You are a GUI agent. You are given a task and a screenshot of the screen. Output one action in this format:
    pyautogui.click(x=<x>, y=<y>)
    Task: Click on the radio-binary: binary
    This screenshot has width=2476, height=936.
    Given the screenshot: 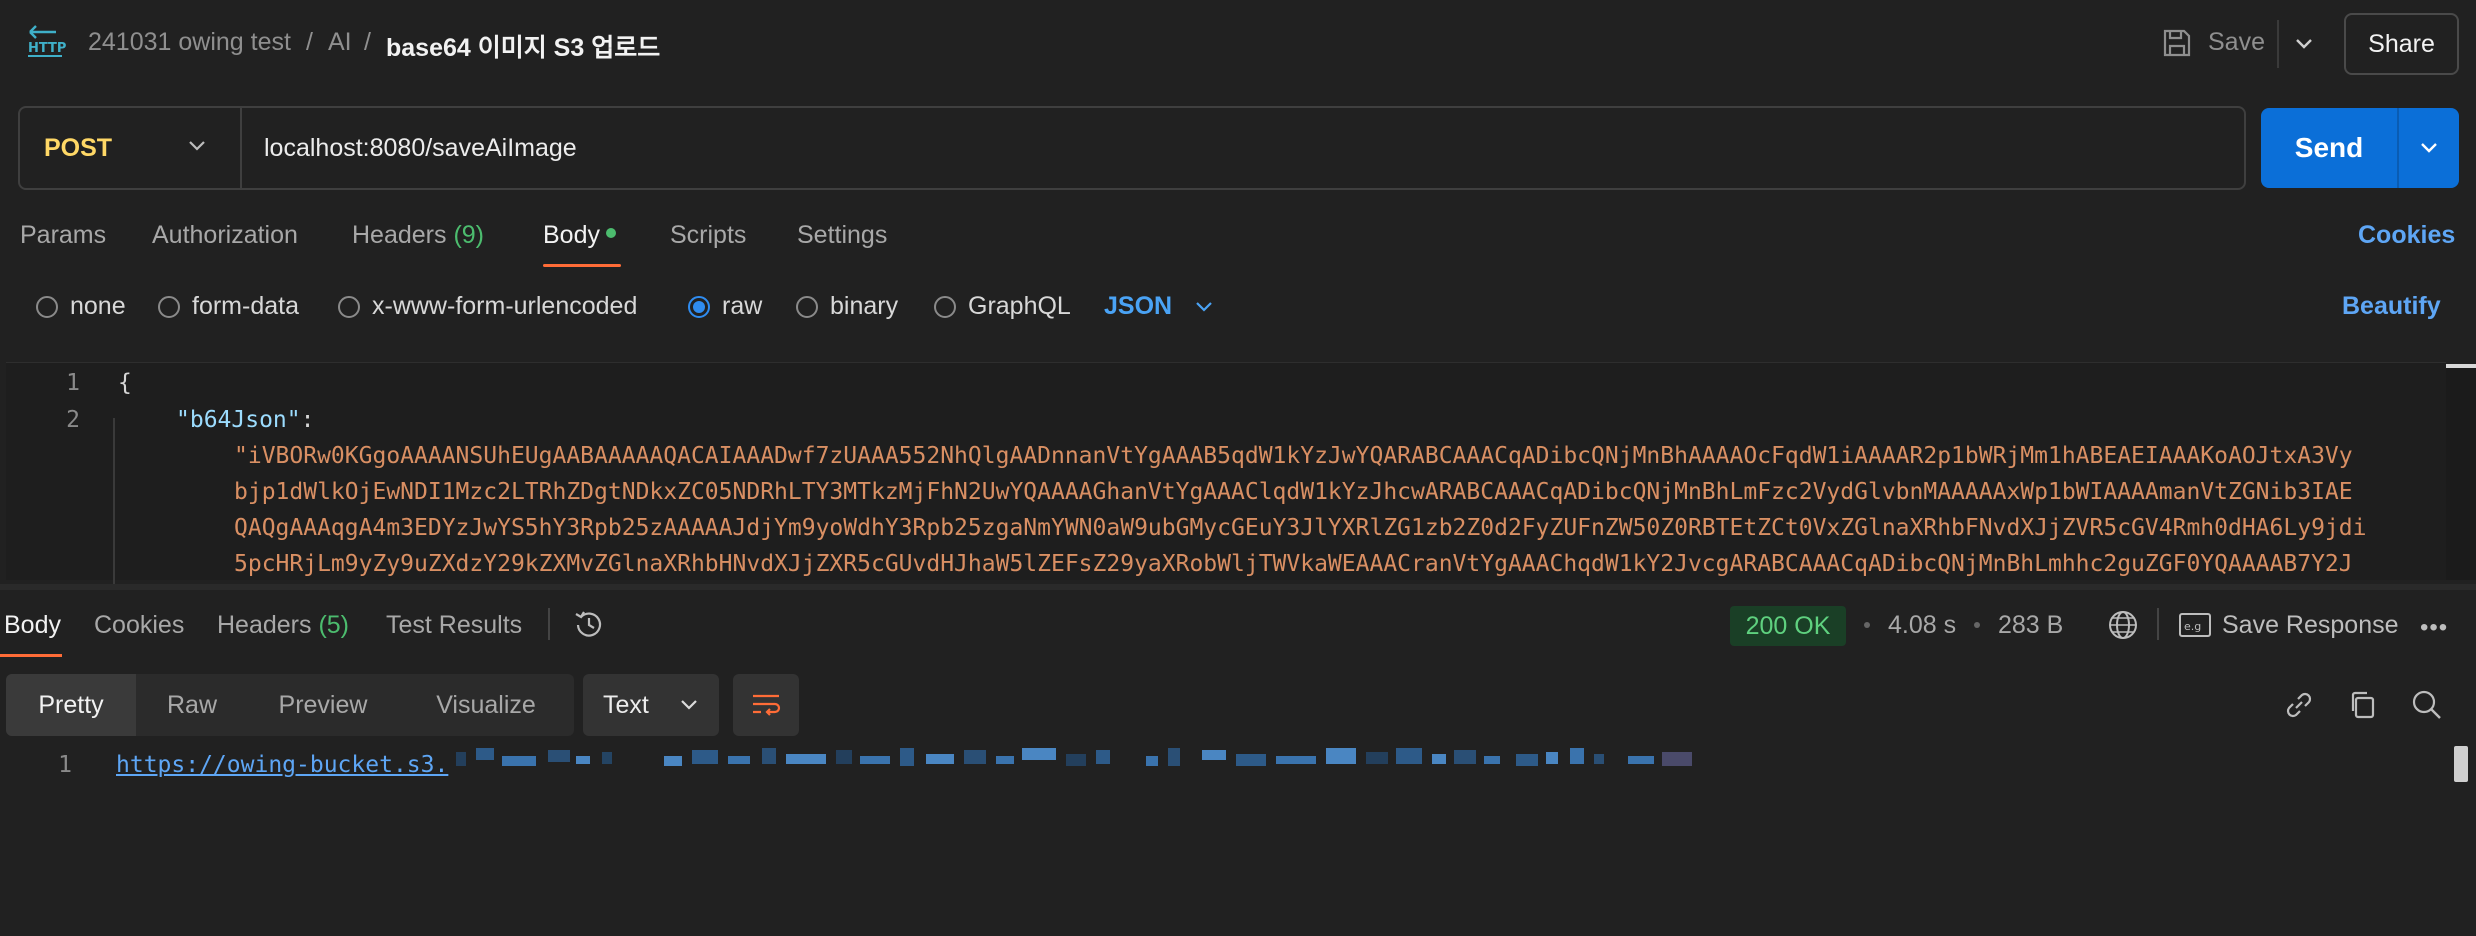 What is the action you would take?
    pyautogui.click(x=847, y=306)
    